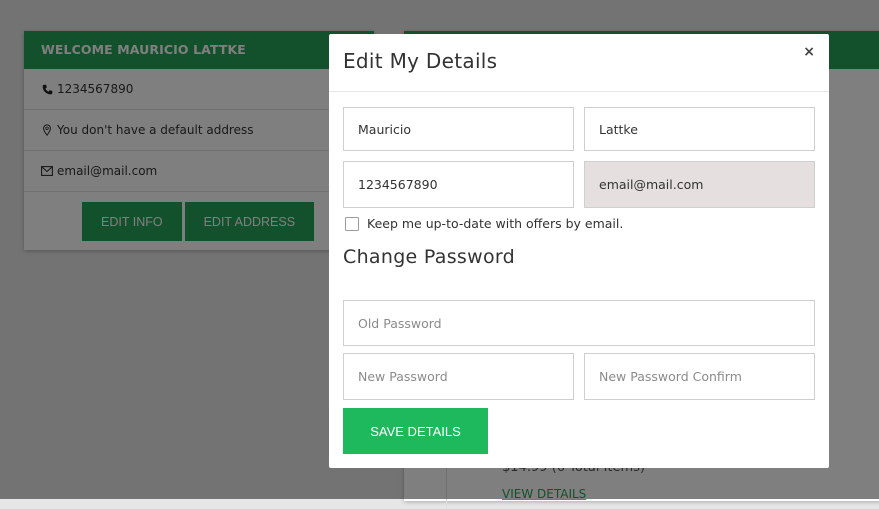 This screenshot has height=509, width=879. I want to click on email-input, so click(699, 184).